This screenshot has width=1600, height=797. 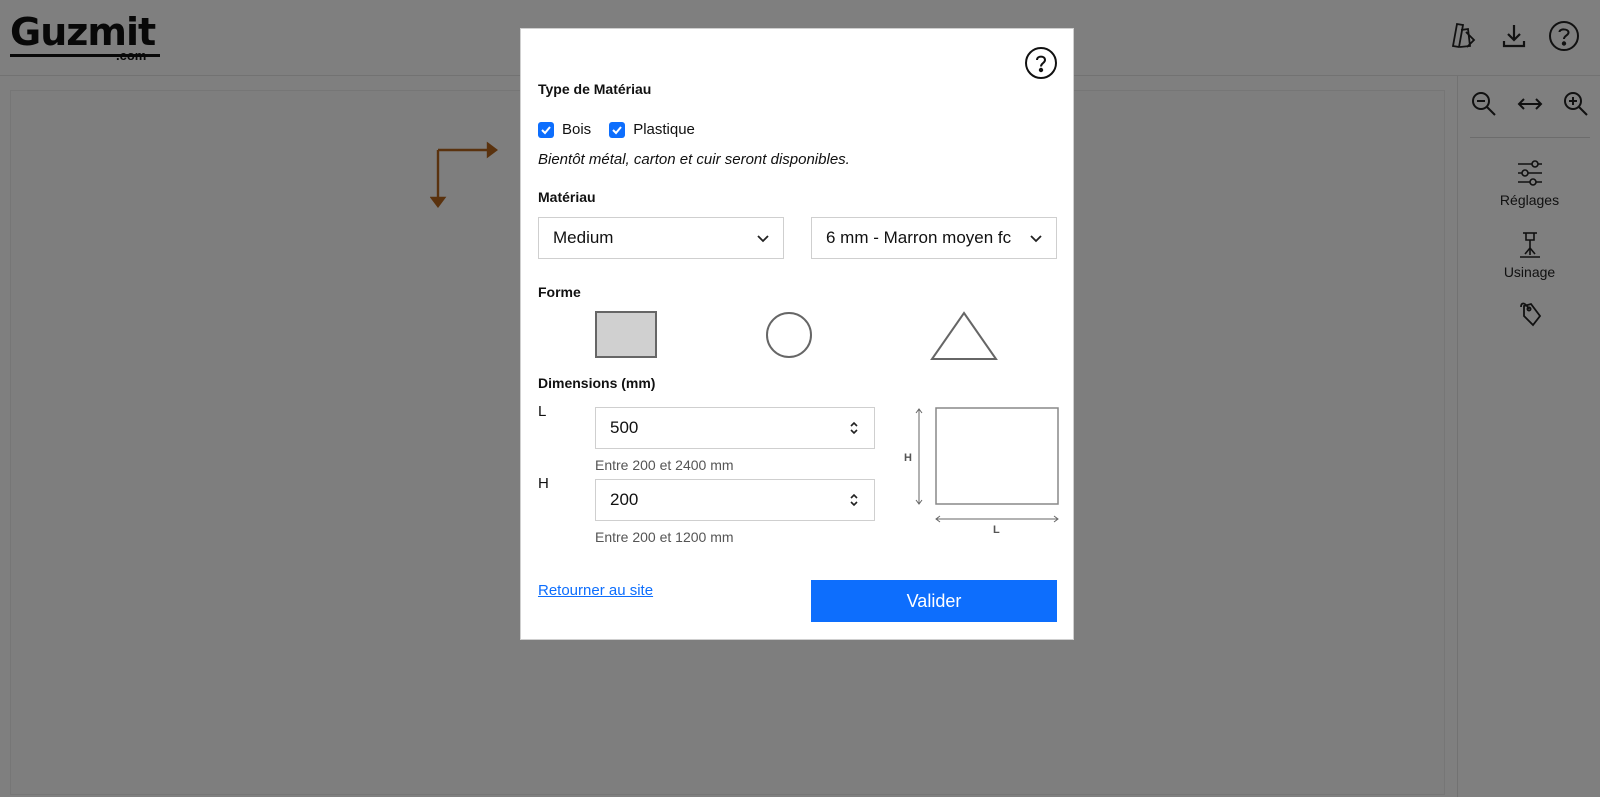 I want to click on material-title: Matériau, so click(x=567, y=197).